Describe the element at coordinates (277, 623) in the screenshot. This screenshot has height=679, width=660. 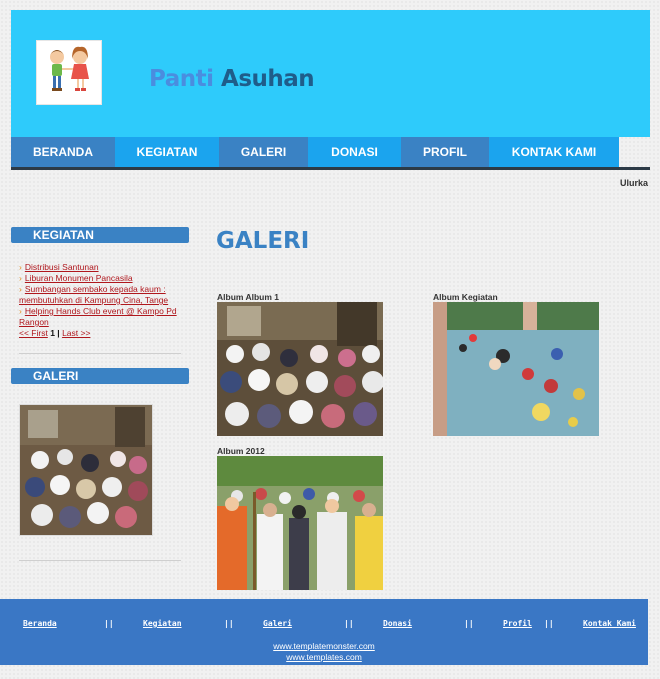
I see `footer-link-galeri: Galeri` at that location.